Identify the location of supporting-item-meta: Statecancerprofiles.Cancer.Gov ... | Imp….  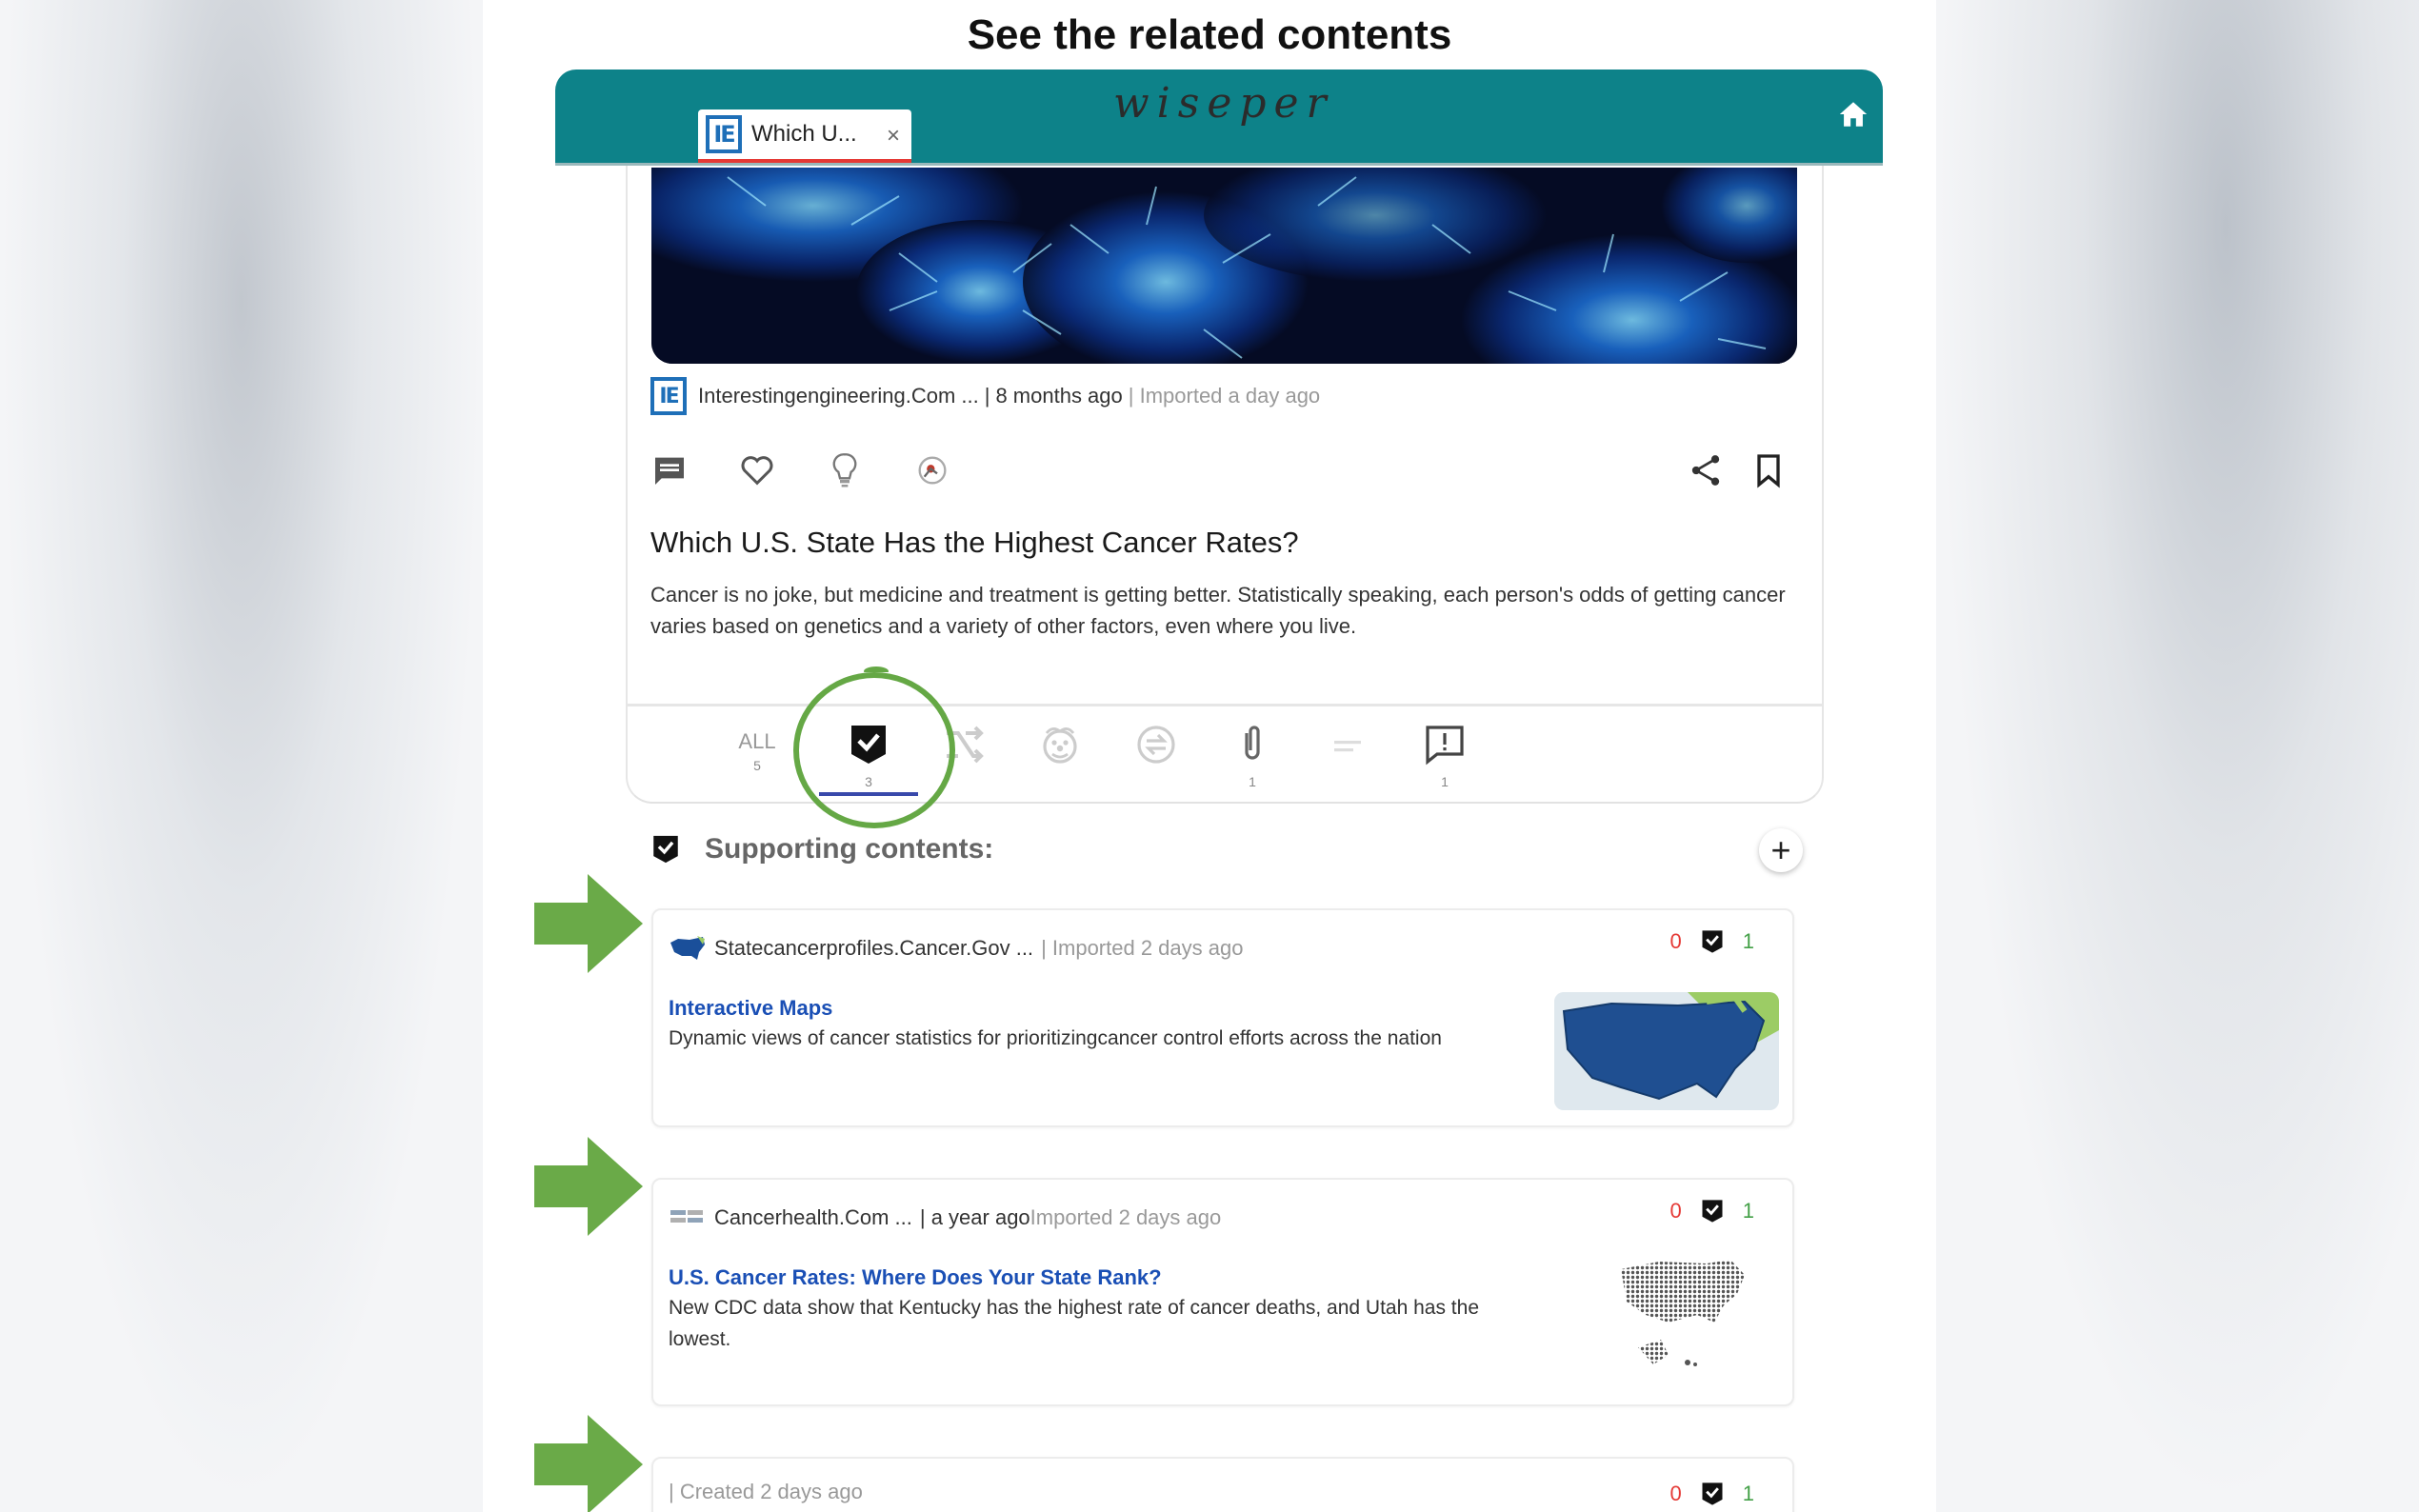
(956, 948).